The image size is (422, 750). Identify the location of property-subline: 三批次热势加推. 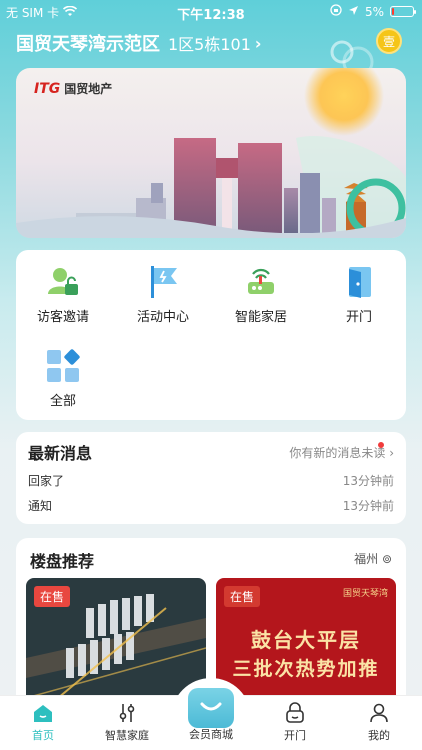
(306, 669).